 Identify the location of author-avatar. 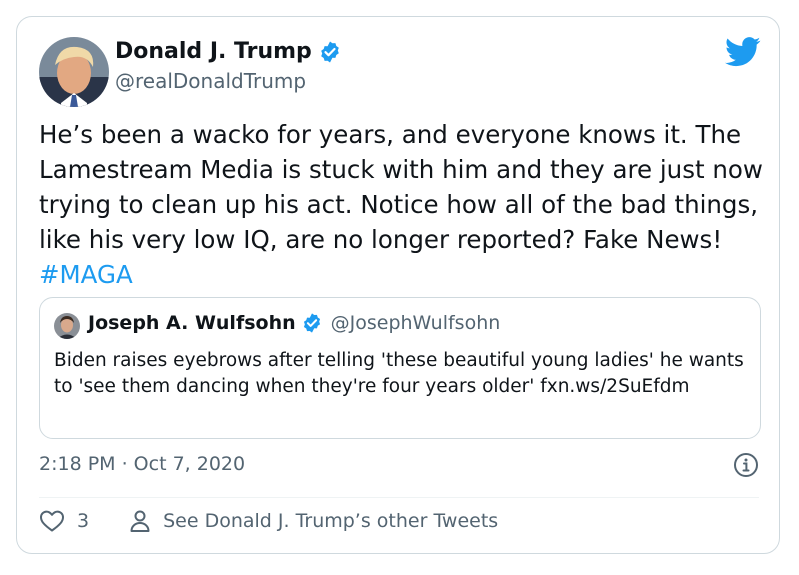
(74, 72).